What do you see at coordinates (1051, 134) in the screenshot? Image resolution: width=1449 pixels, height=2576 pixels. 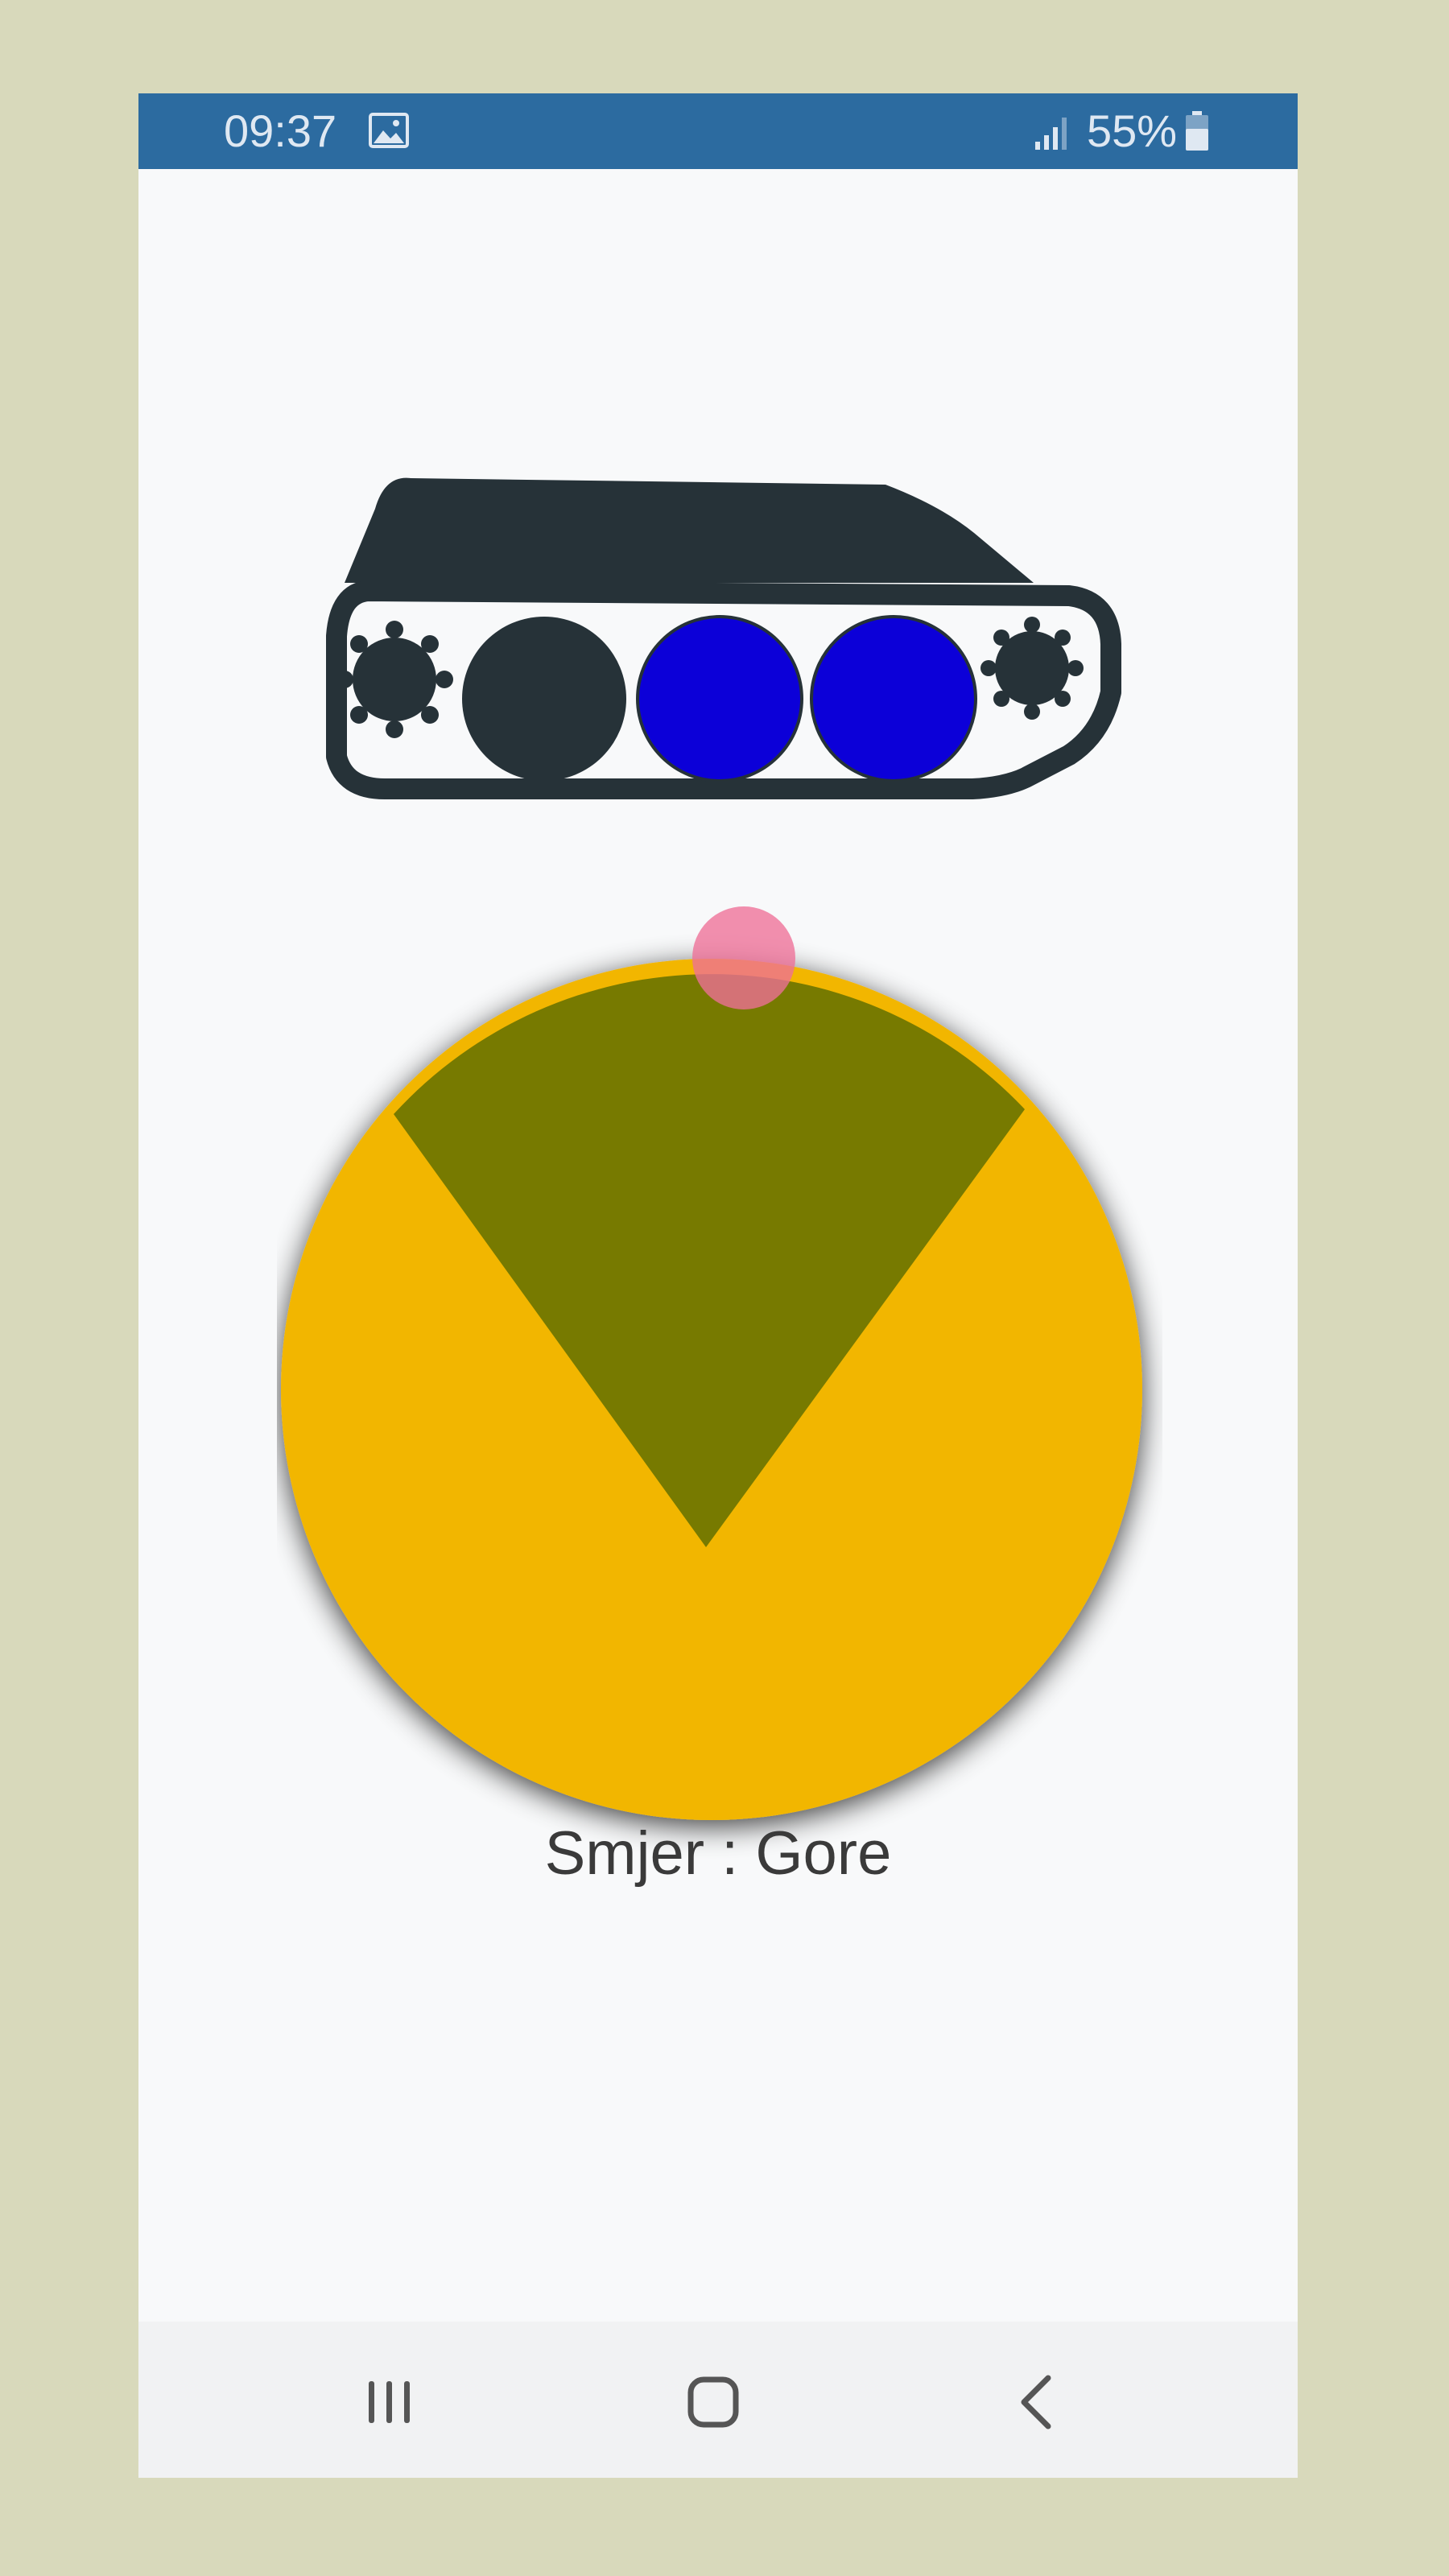 I see `signal-icon` at bounding box center [1051, 134].